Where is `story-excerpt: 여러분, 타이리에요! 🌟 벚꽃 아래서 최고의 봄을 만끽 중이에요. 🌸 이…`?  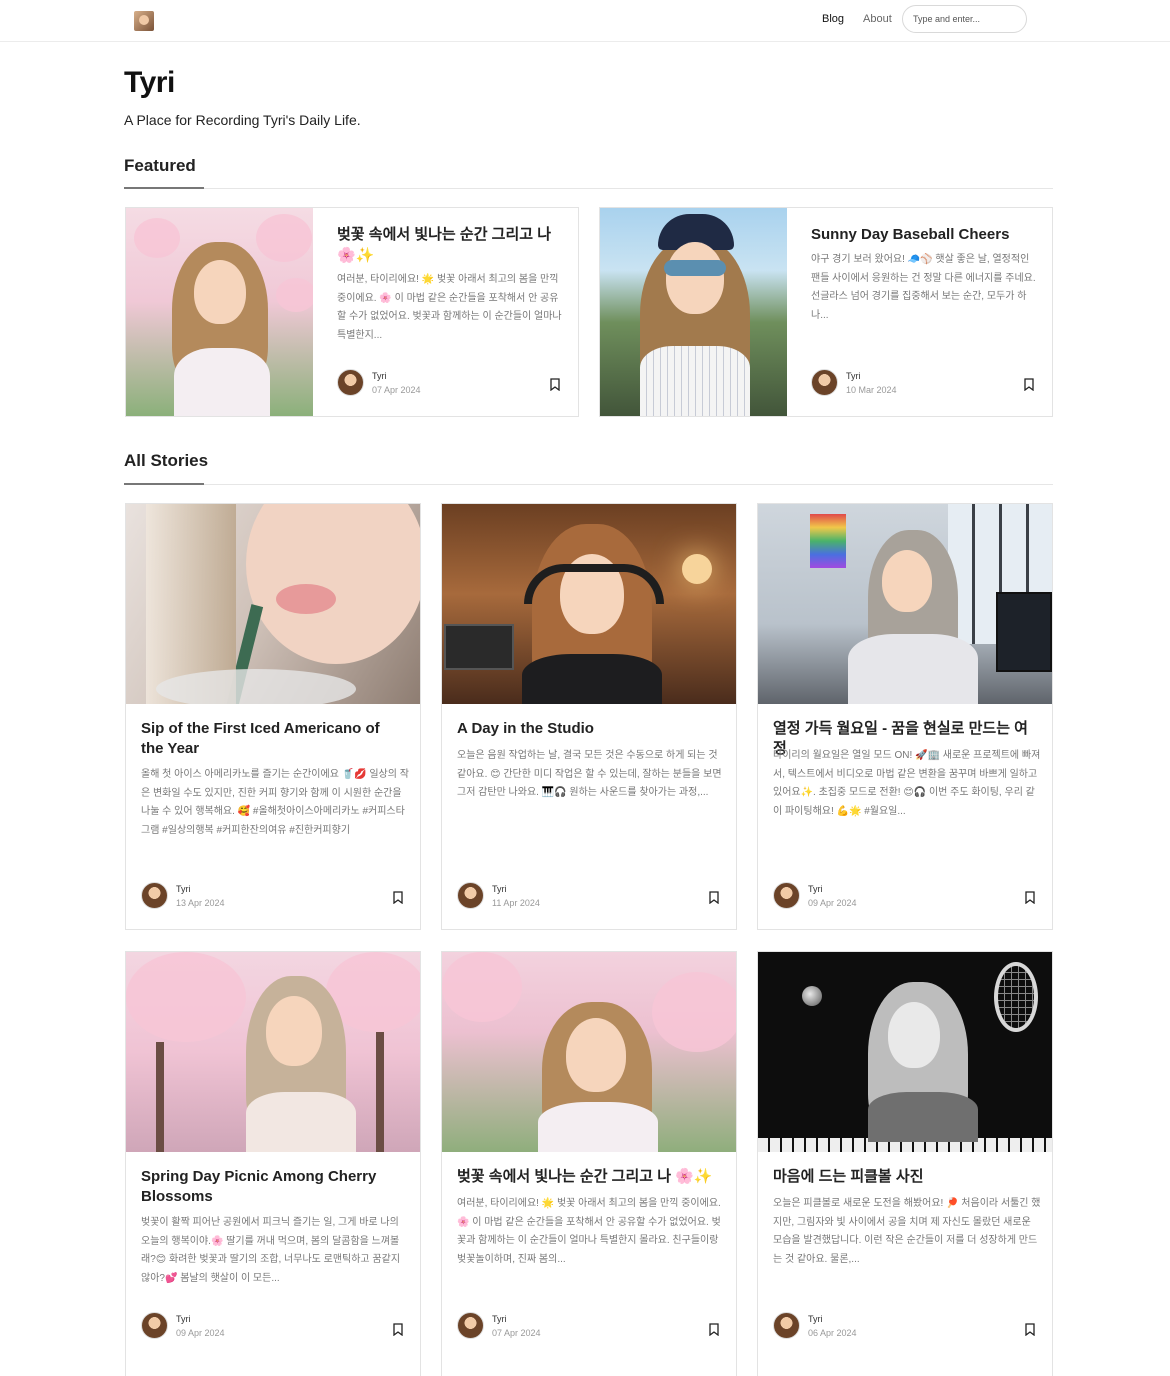
story-excerpt: 여러분, 타이리에요! 🌟 벚꽃 아래서 최고의 봄을 만끽 중이에요. 🌸 이… is located at coordinates (589, 1231).